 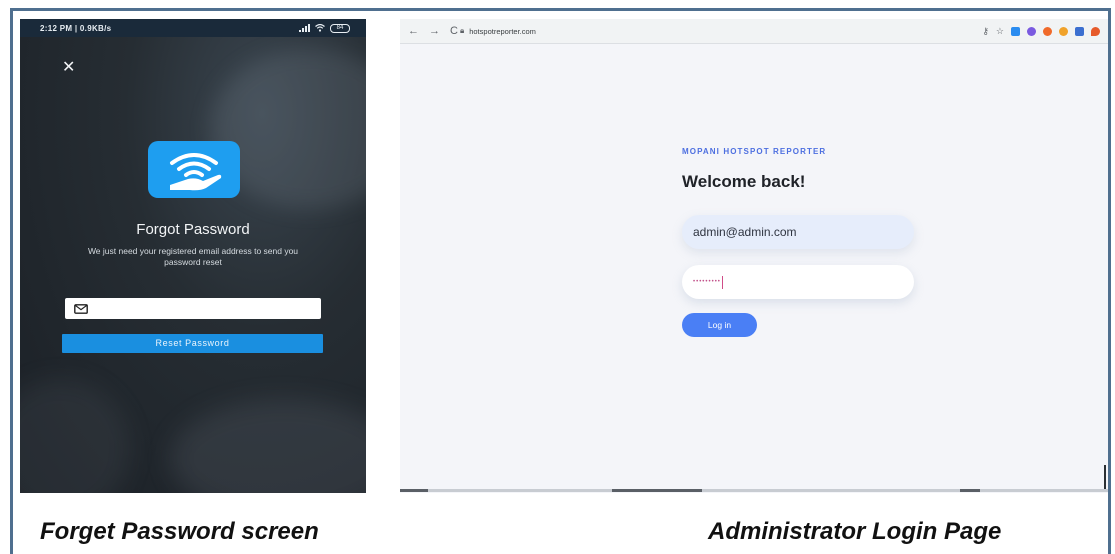 What do you see at coordinates (754, 151) in the screenshot?
I see `brand-label: MOPANI HOTSPOT REPORTER` at bounding box center [754, 151].